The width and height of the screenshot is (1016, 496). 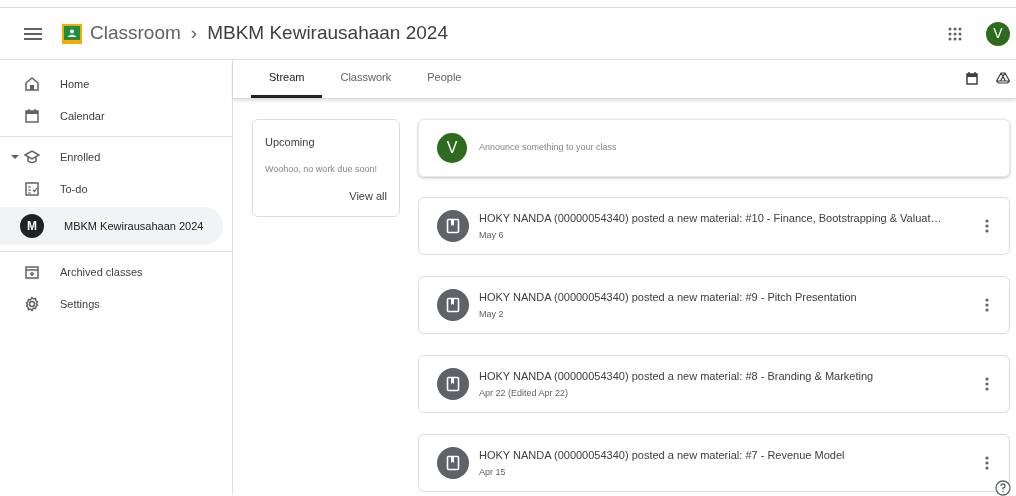 I want to click on post-card: HOKY NANDA (00000054340) posted a new material: #7 - Revenue Model Apr 15, so click(x=714, y=463).